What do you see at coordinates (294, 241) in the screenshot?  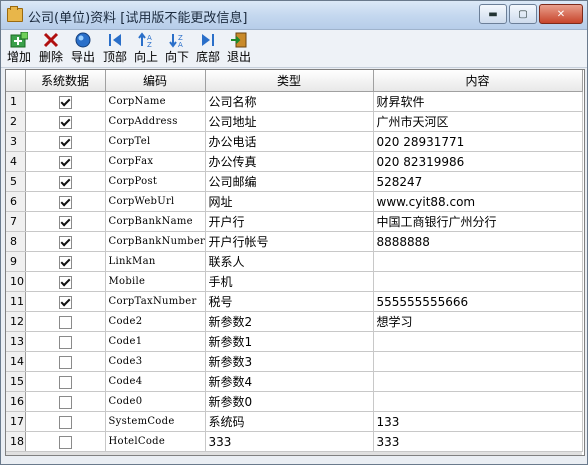 I see `table-row: 8 CorpBankNumber 开户行帐号 8888888` at bounding box center [294, 241].